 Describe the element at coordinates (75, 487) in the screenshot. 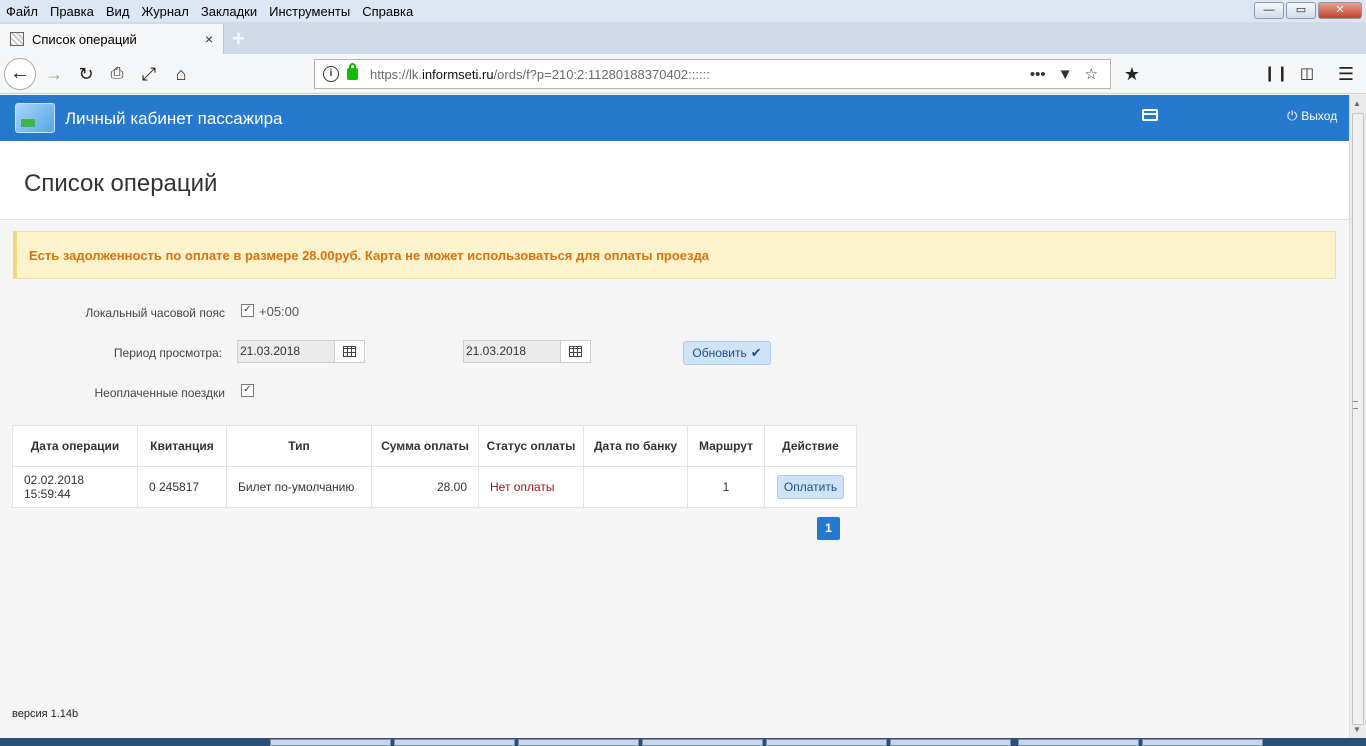

I see `cell-operation-date: 02.02.2018 15:59:44` at that location.